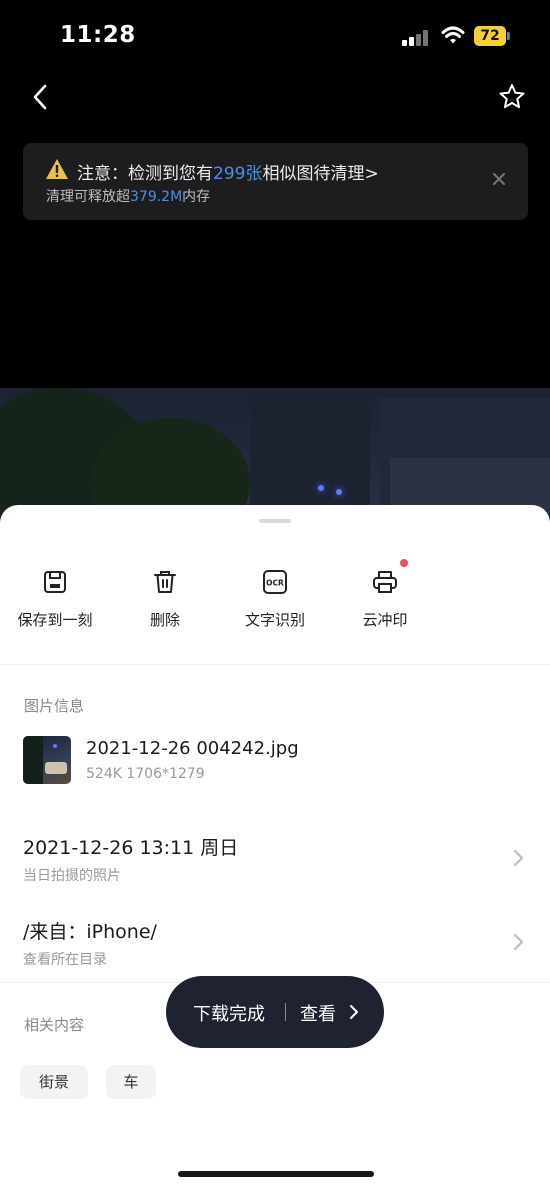 The width and height of the screenshot is (550, 1190). I want to click on battery-icon: 72, so click(492, 36).